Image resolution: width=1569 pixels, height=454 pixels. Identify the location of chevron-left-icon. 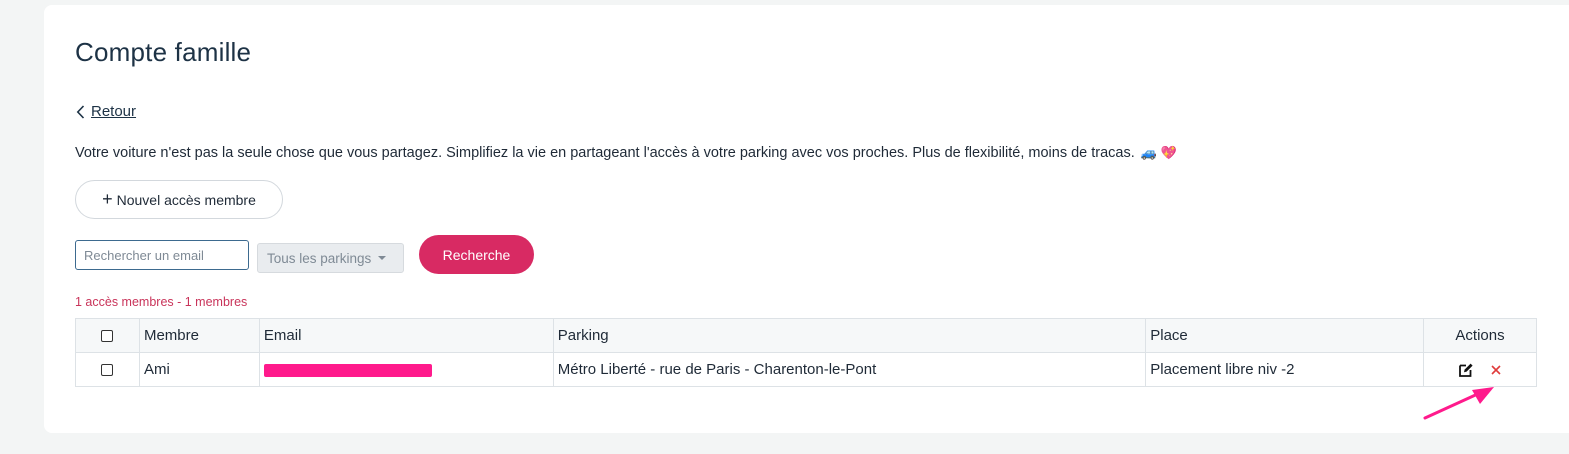
(80, 111).